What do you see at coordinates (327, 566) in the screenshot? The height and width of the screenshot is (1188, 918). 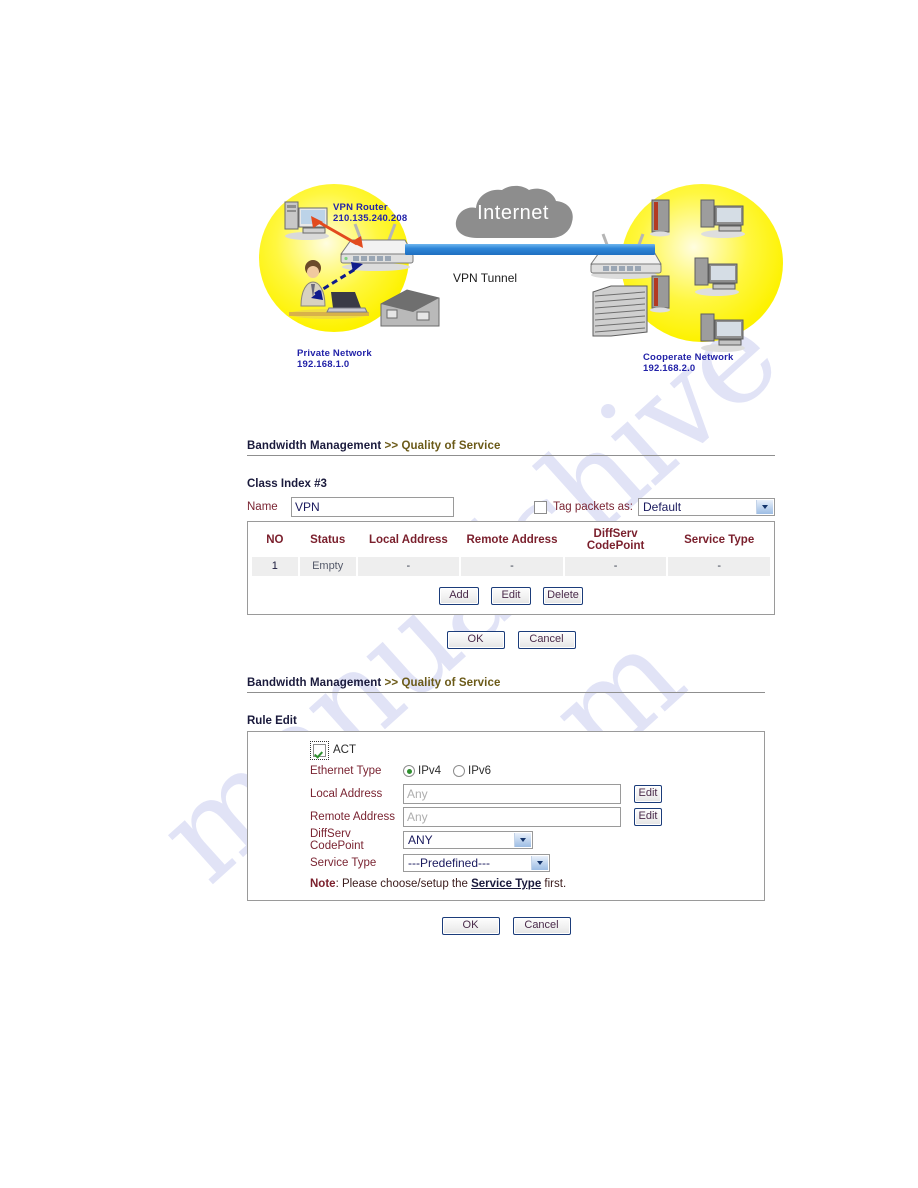 I see `cell-status: Empty` at bounding box center [327, 566].